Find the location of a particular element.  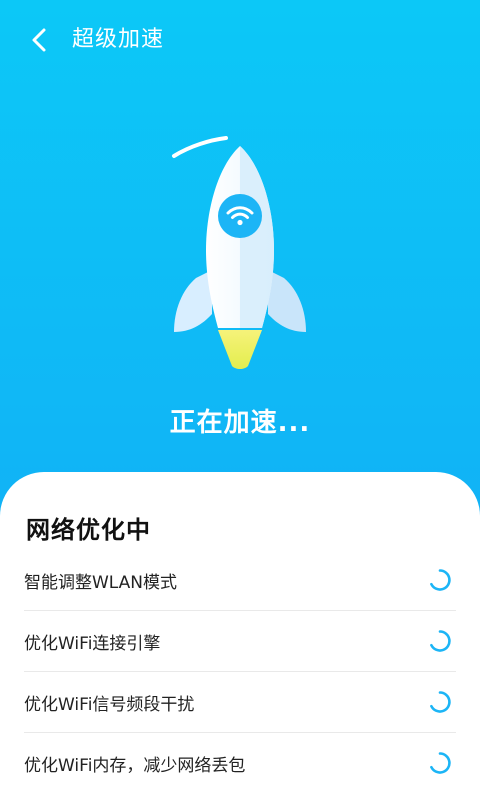

task-item-memory-packet-loss: 优化WiFi内存，减少网络丢包 is located at coordinates (240, 763).